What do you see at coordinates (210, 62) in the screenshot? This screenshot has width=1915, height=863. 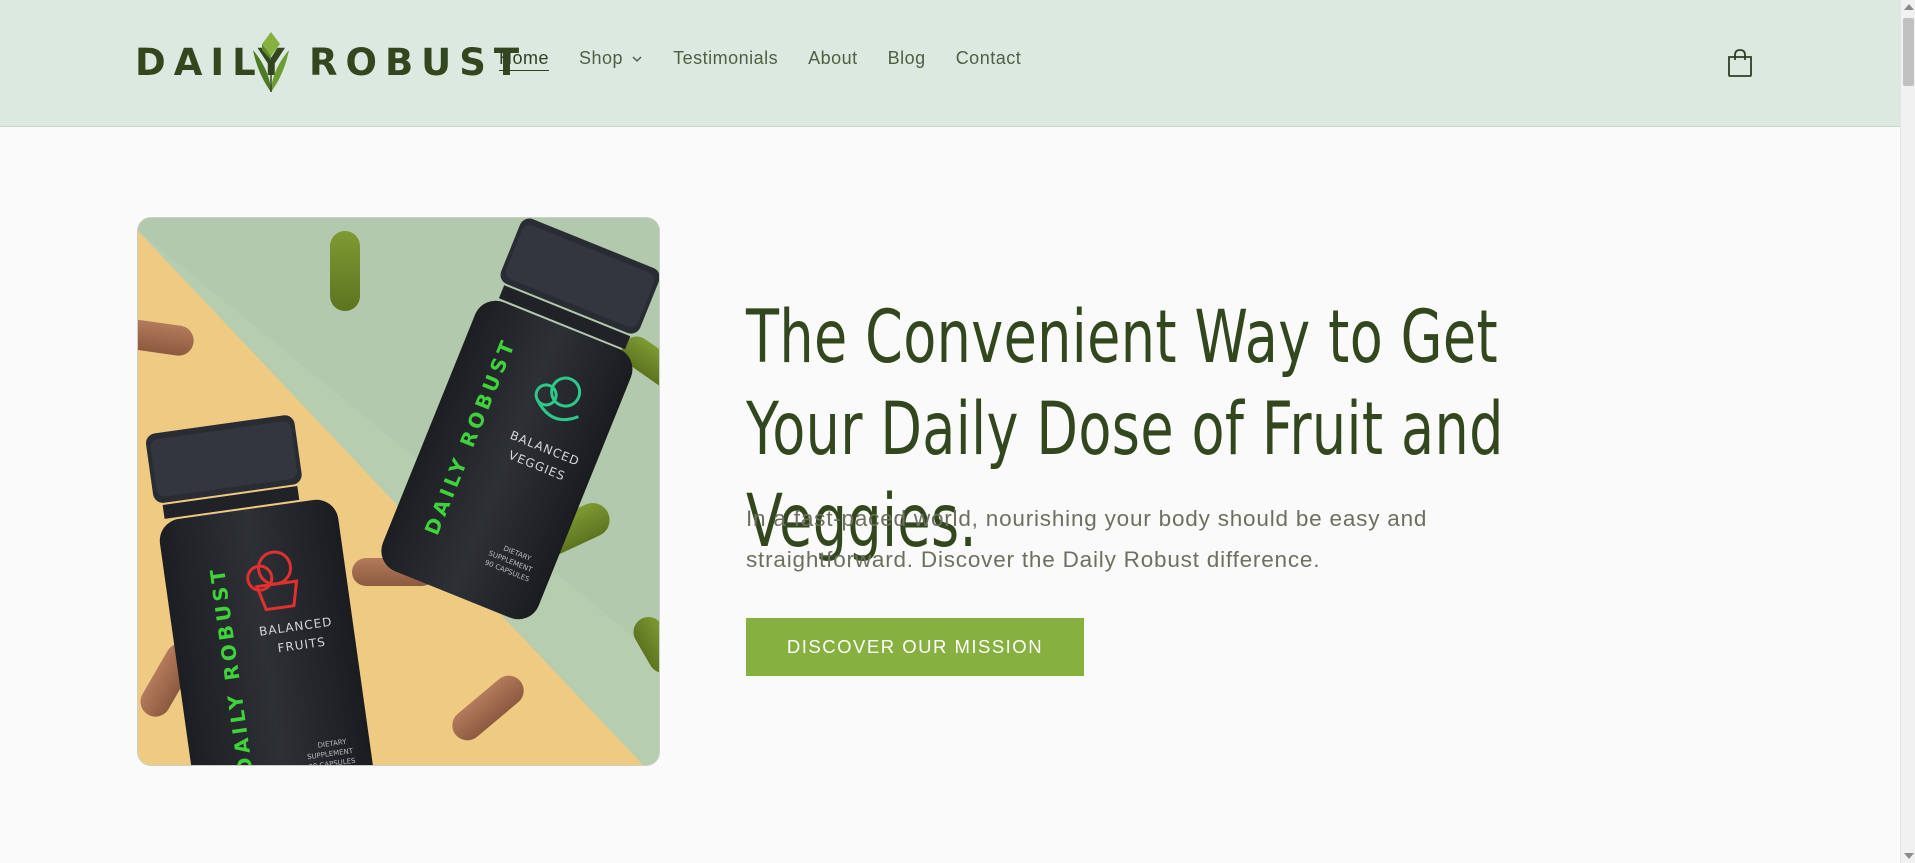 I see `logo-wordmark-left: DAILY` at bounding box center [210, 62].